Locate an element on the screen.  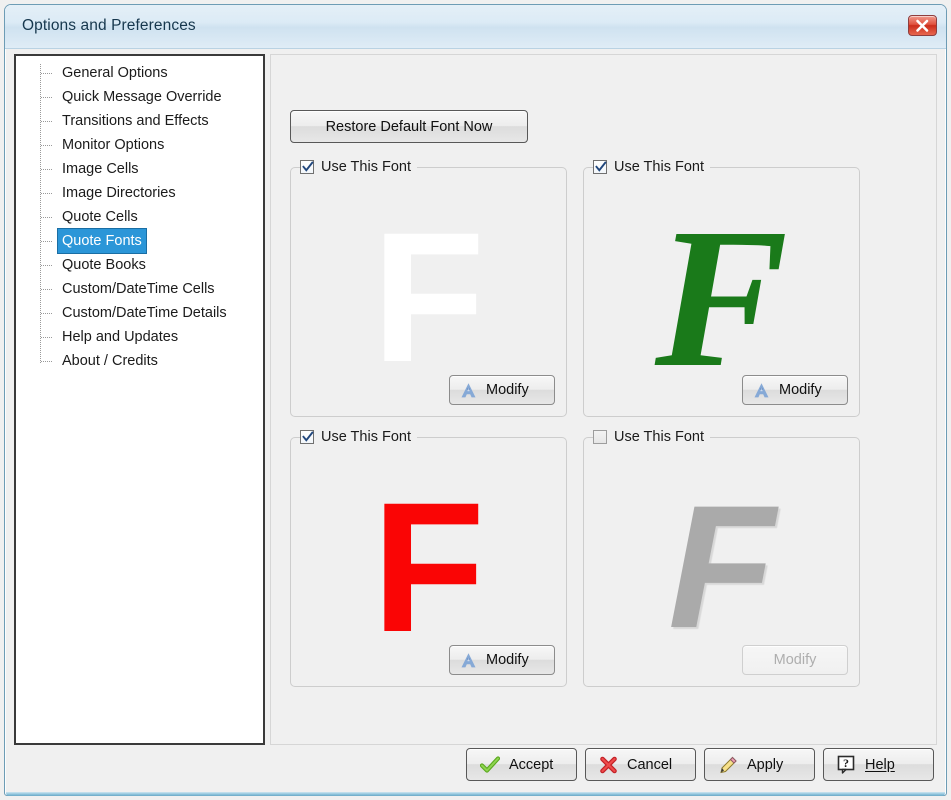
cancel-label: Cancel is located at coordinates (650, 764).